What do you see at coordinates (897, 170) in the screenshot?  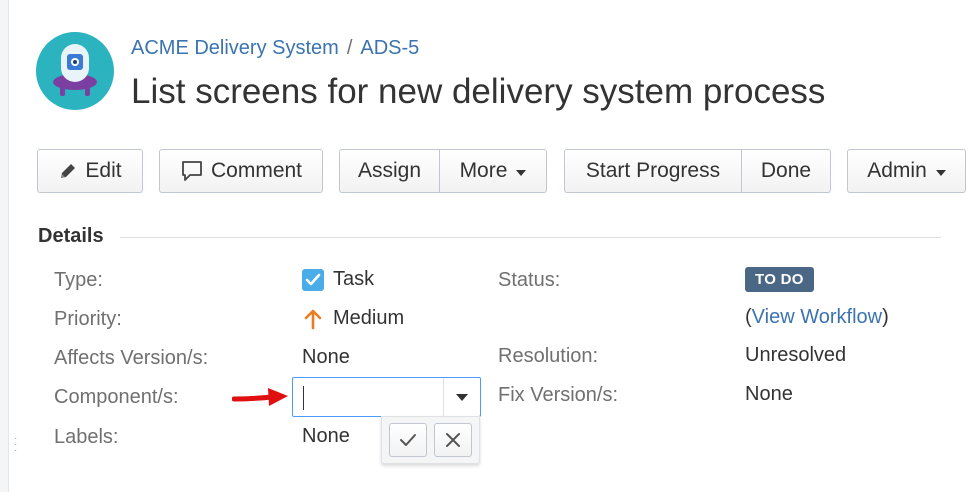 I see `admin-button-label: Admin` at bounding box center [897, 170].